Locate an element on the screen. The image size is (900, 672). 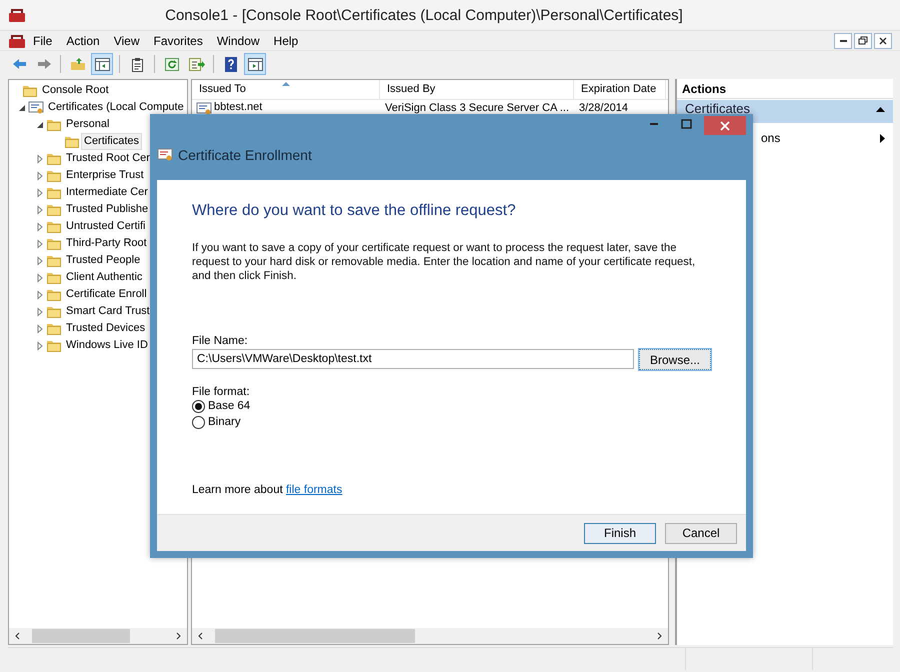
file-formats-link: file formats is located at coordinates (314, 490).